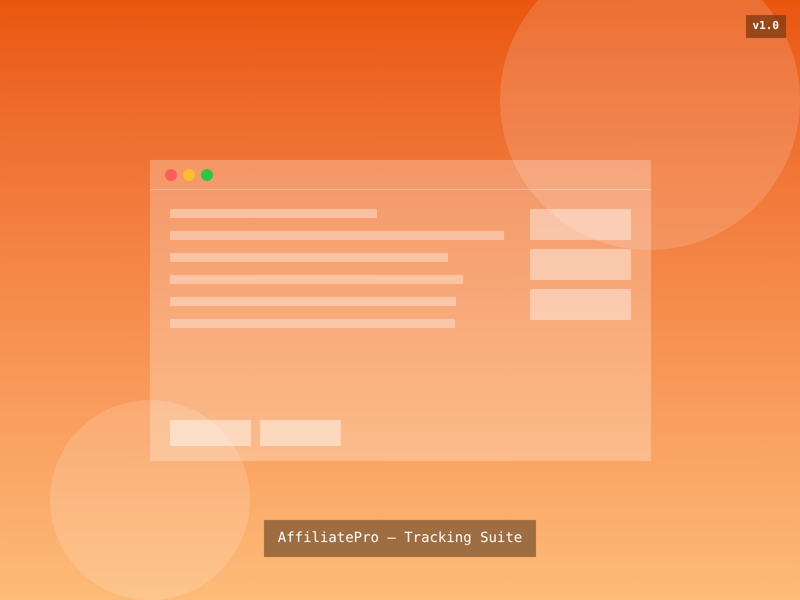 This screenshot has width=800, height=600. Describe the element at coordinates (766, 26) in the screenshot. I see `version-badge: v1.0` at that location.